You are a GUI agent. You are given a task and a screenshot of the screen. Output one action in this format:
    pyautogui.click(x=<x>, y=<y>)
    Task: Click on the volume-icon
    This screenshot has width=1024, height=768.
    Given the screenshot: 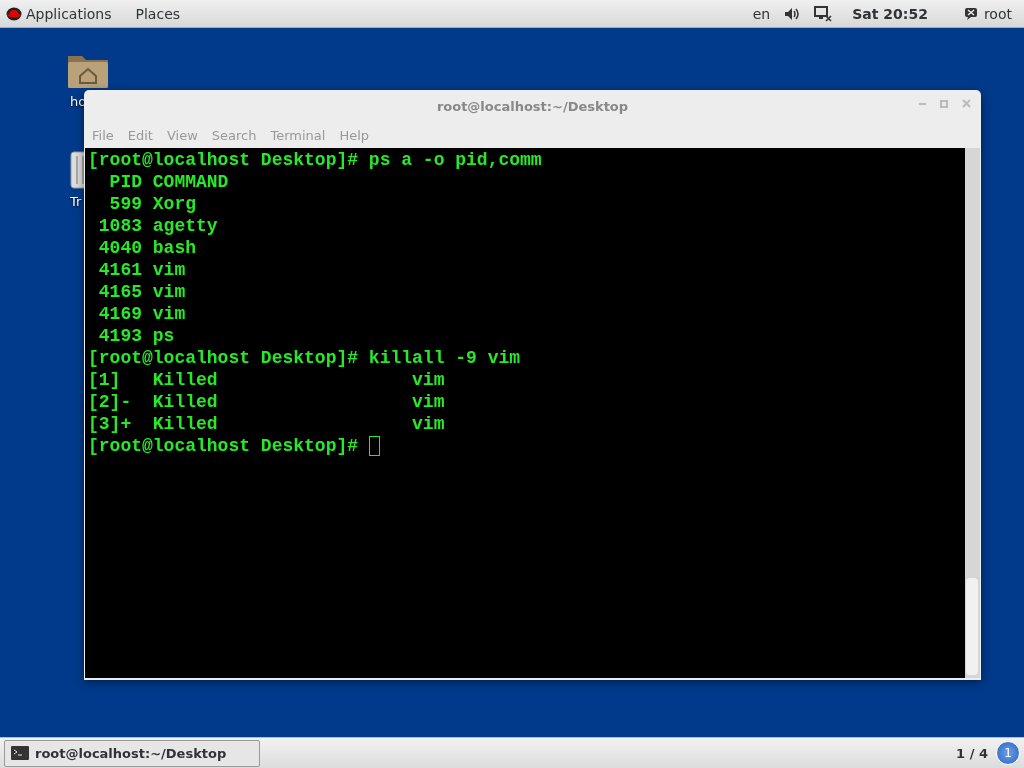 What is the action you would take?
    pyautogui.click(x=792, y=13)
    